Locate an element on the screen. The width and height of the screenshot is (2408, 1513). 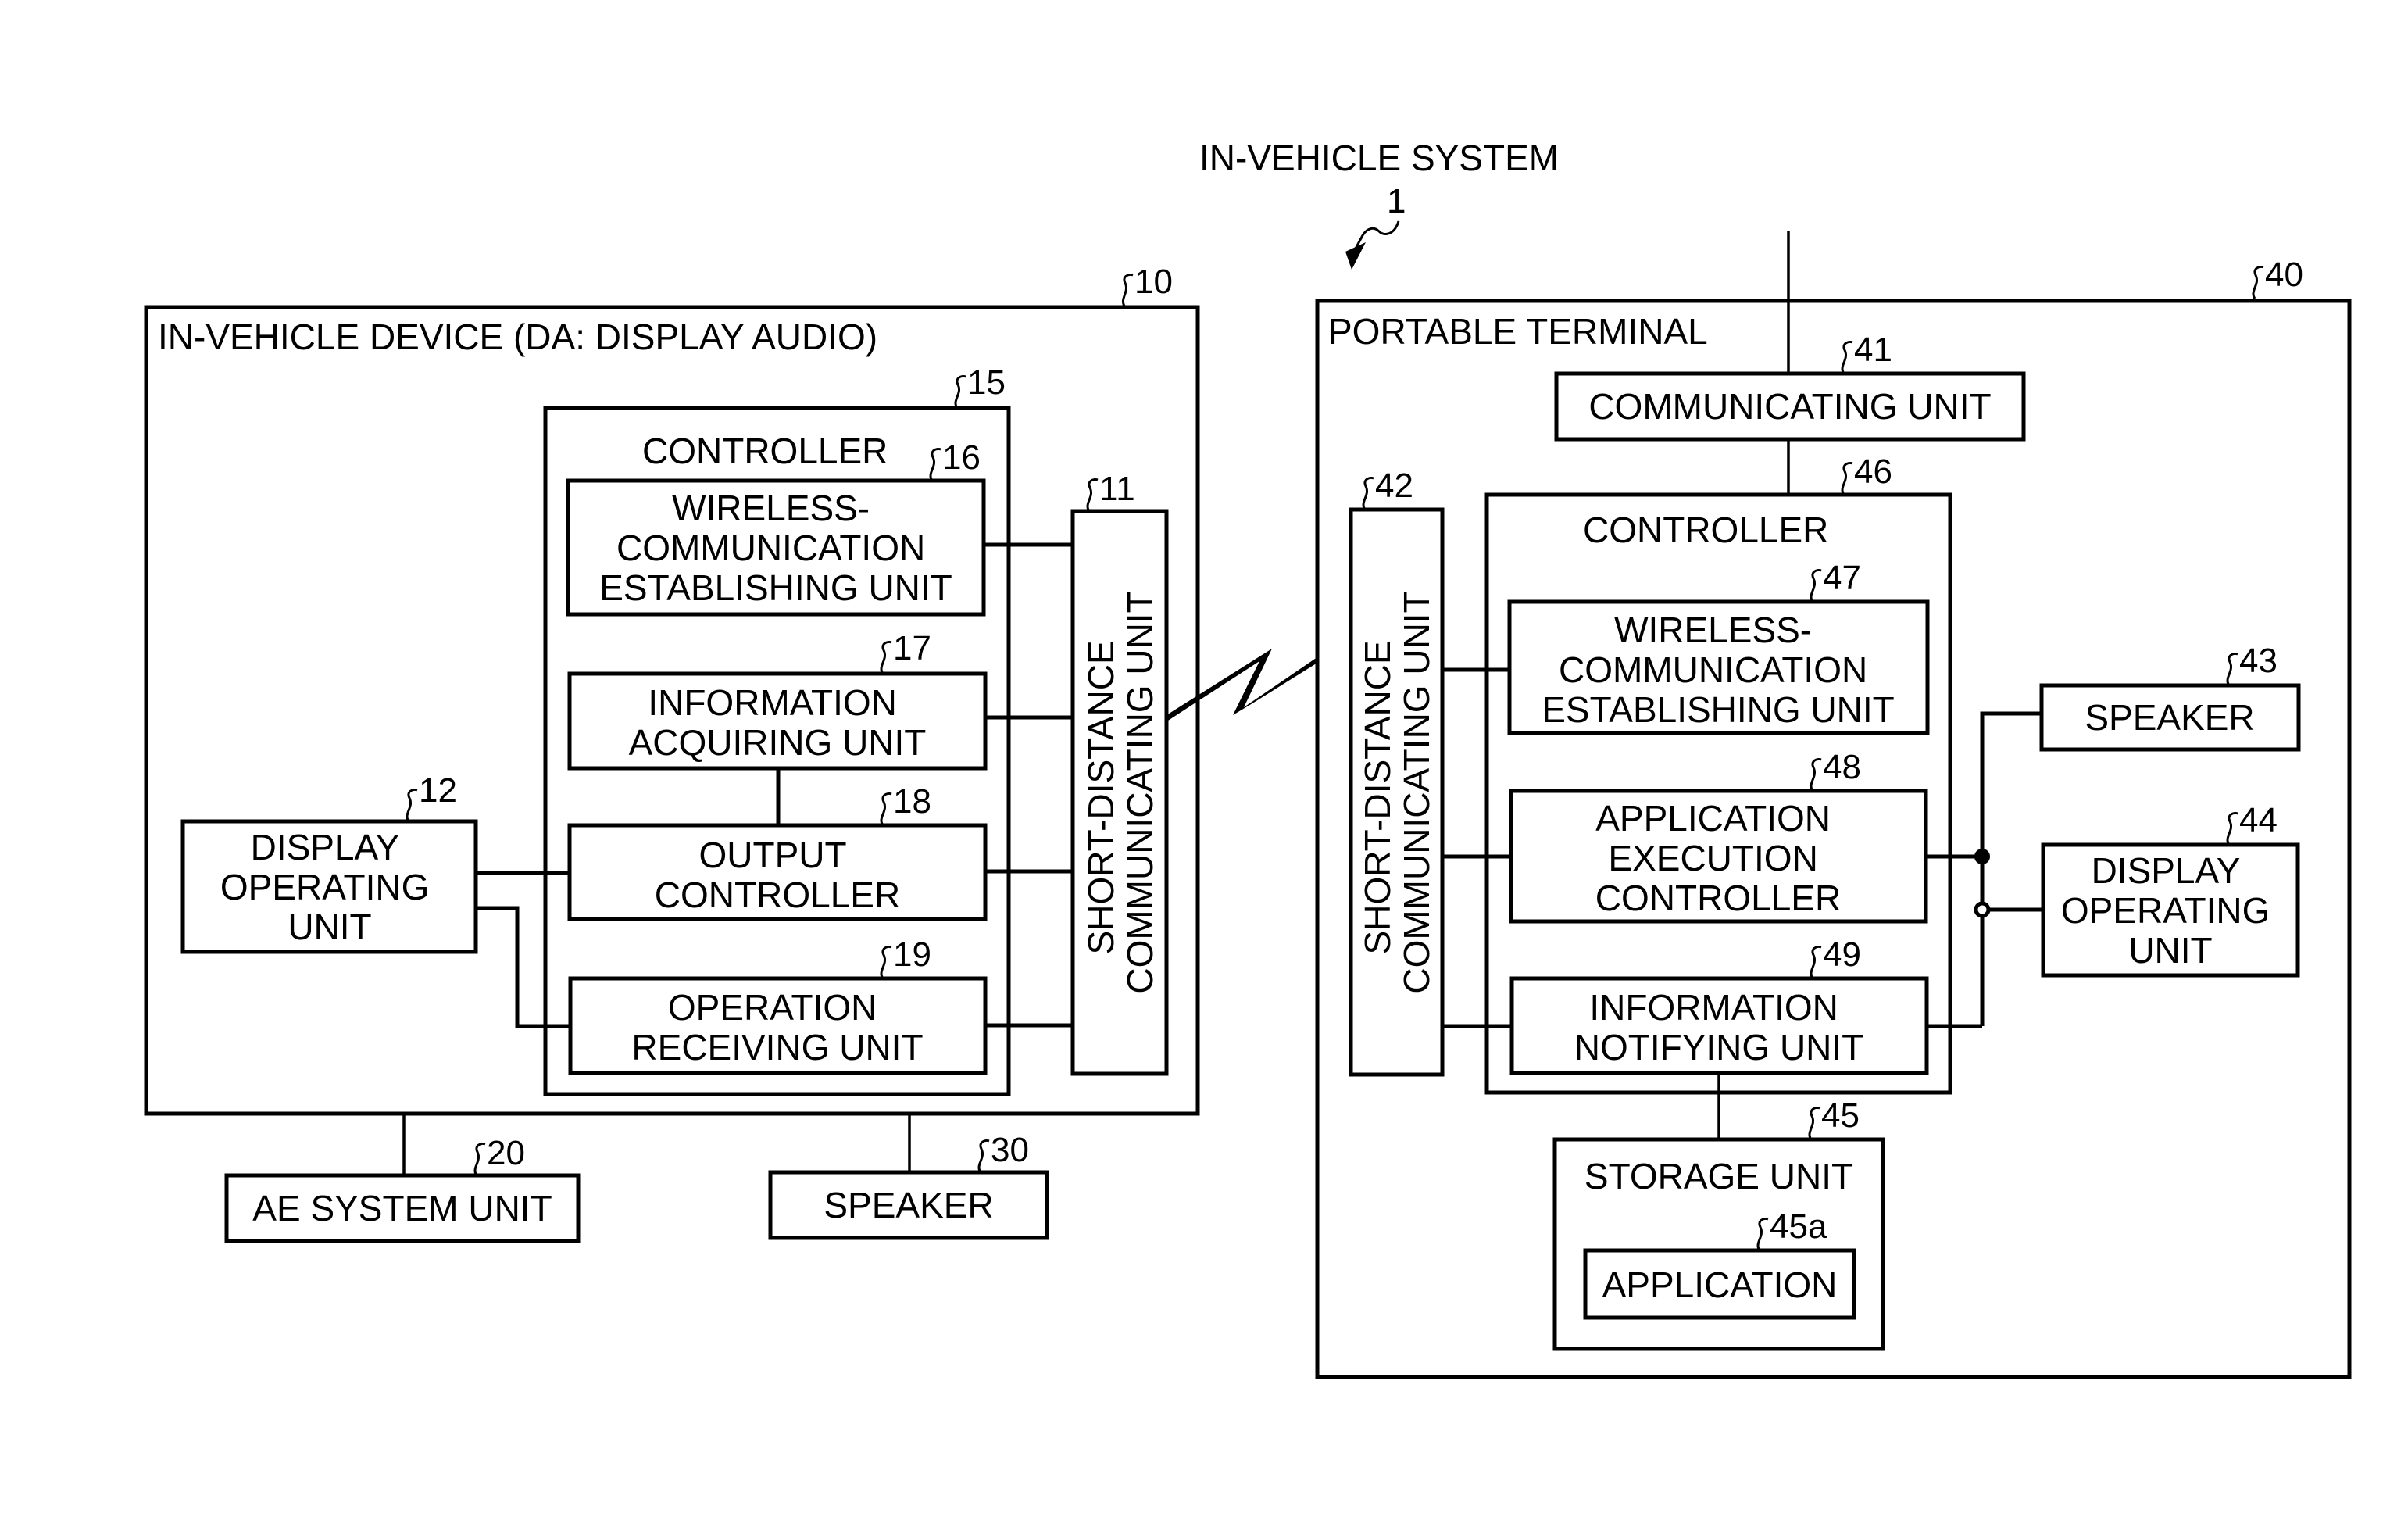
controller-15-label: CONTROLLER is located at coordinates (765, 451).